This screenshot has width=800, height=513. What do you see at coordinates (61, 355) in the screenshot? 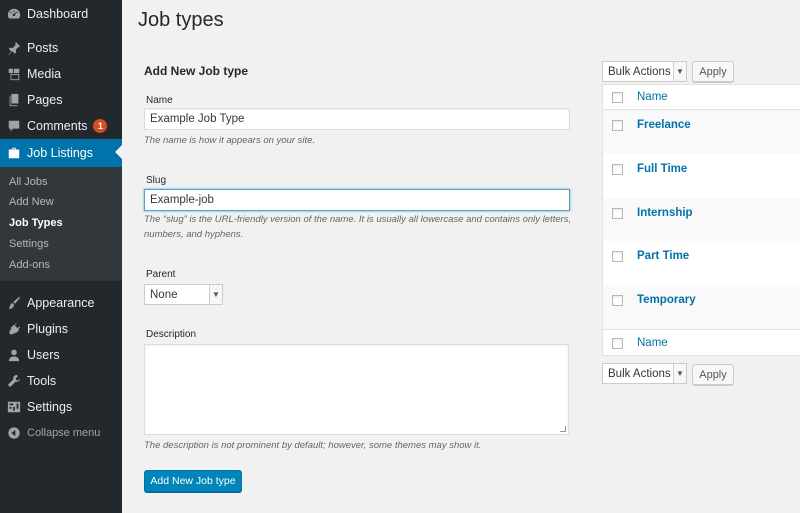
I see `menu-users: Users` at bounding box center [61, 355].